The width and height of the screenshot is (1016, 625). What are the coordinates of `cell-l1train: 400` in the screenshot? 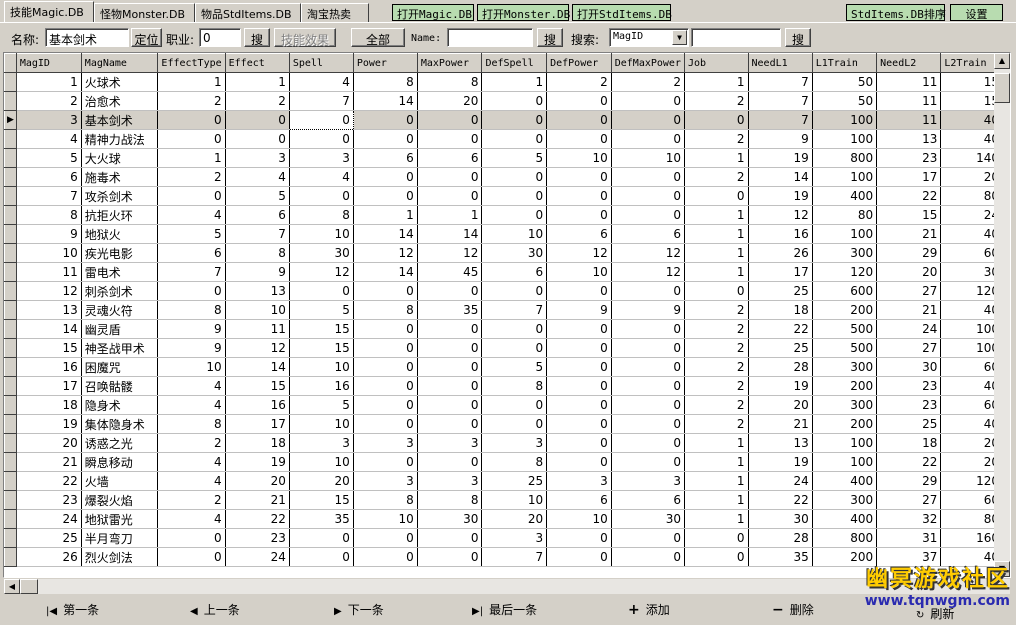 It's located at (845, 481).